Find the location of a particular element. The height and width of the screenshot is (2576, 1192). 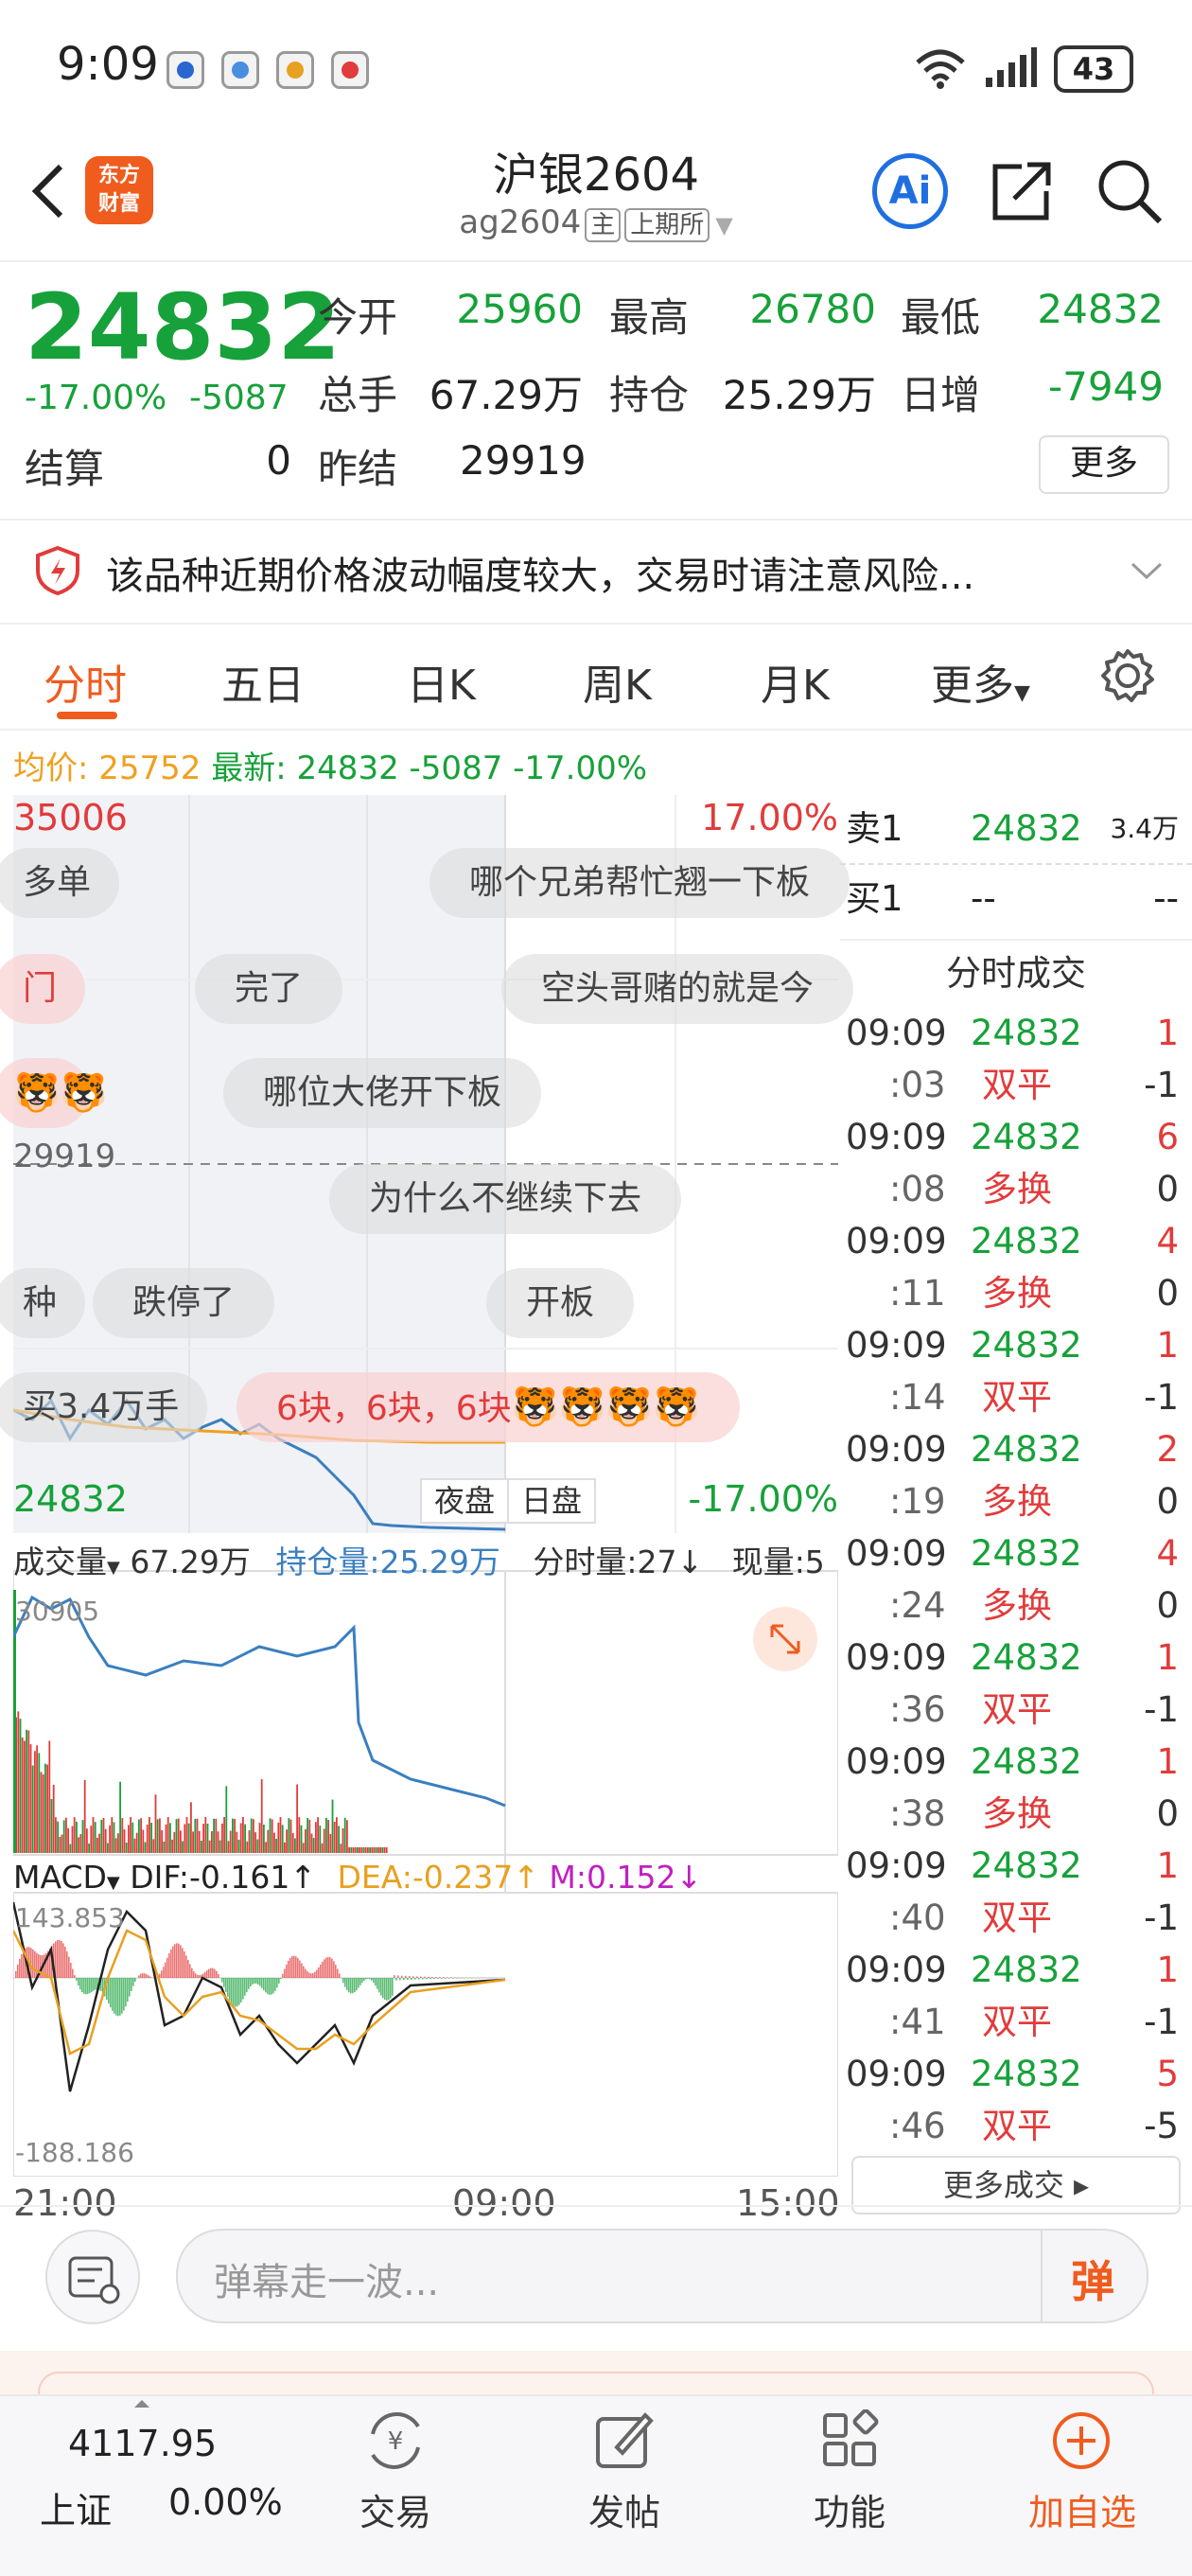

shield-icon is located at coordinates (57, 570).